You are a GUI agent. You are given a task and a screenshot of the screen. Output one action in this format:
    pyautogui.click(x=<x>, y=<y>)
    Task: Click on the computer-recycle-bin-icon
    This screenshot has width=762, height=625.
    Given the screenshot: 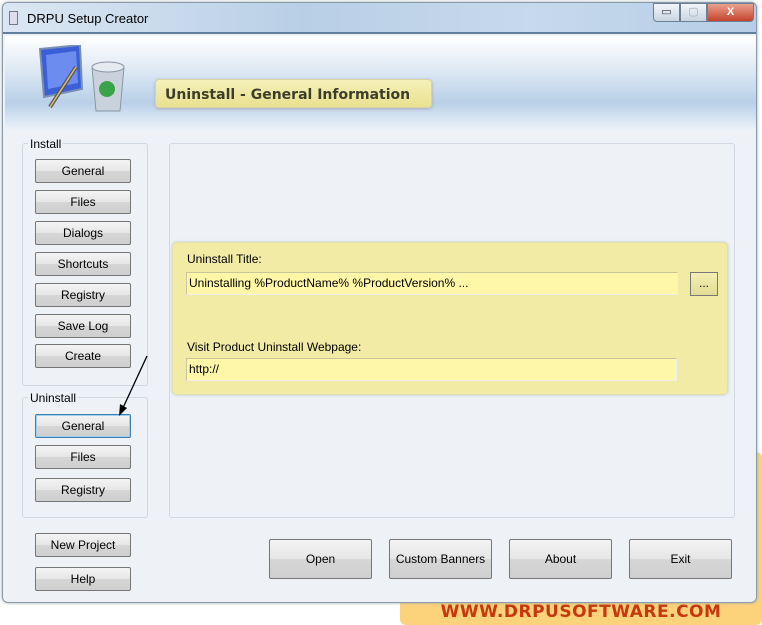 What is the action you would take?
    pyautogui.click(x=81, y=78)
    